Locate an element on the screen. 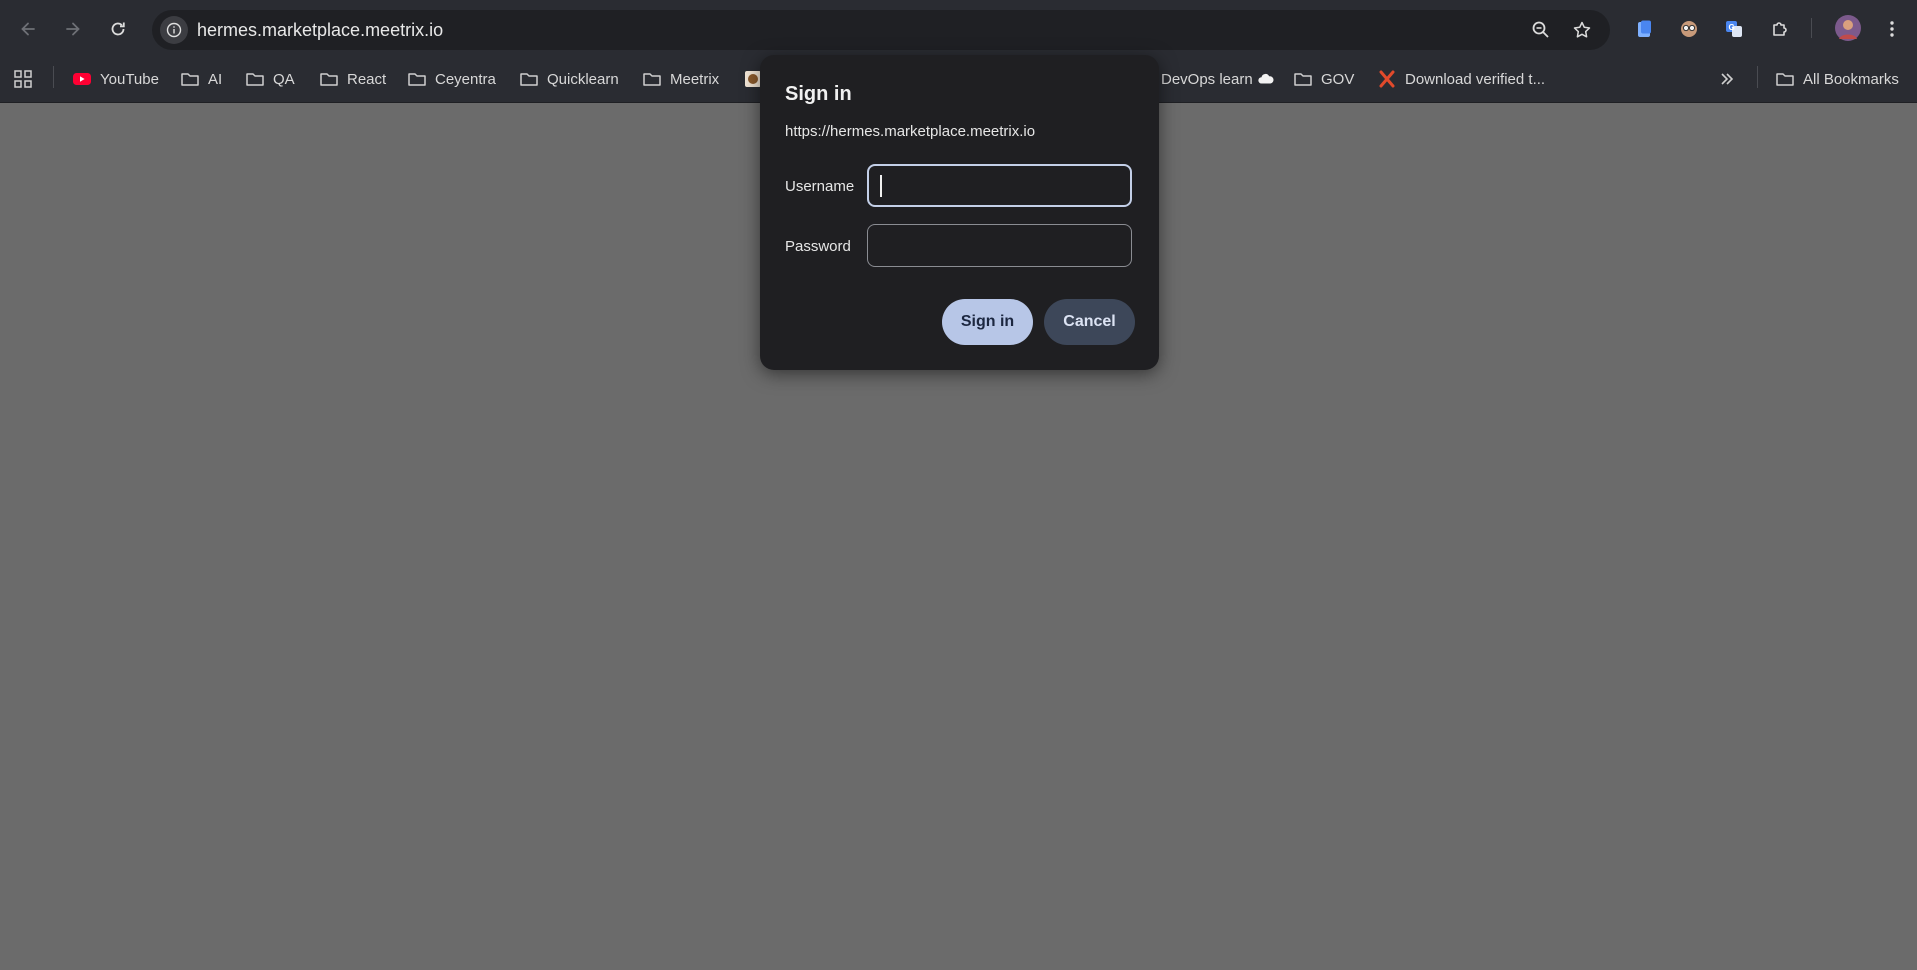  document-extension-icon is located at coordinates (1644, 28).